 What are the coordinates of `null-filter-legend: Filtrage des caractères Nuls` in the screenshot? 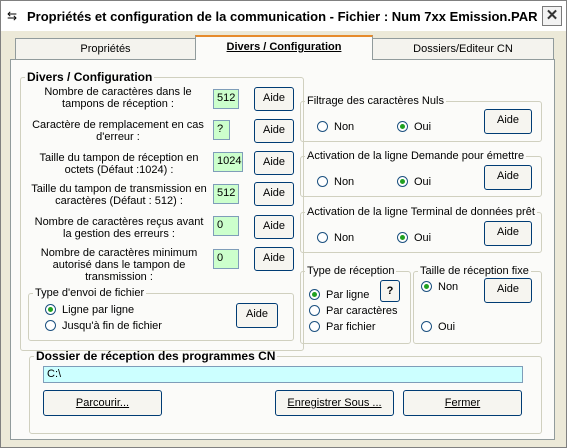 It's located at (375, 101).